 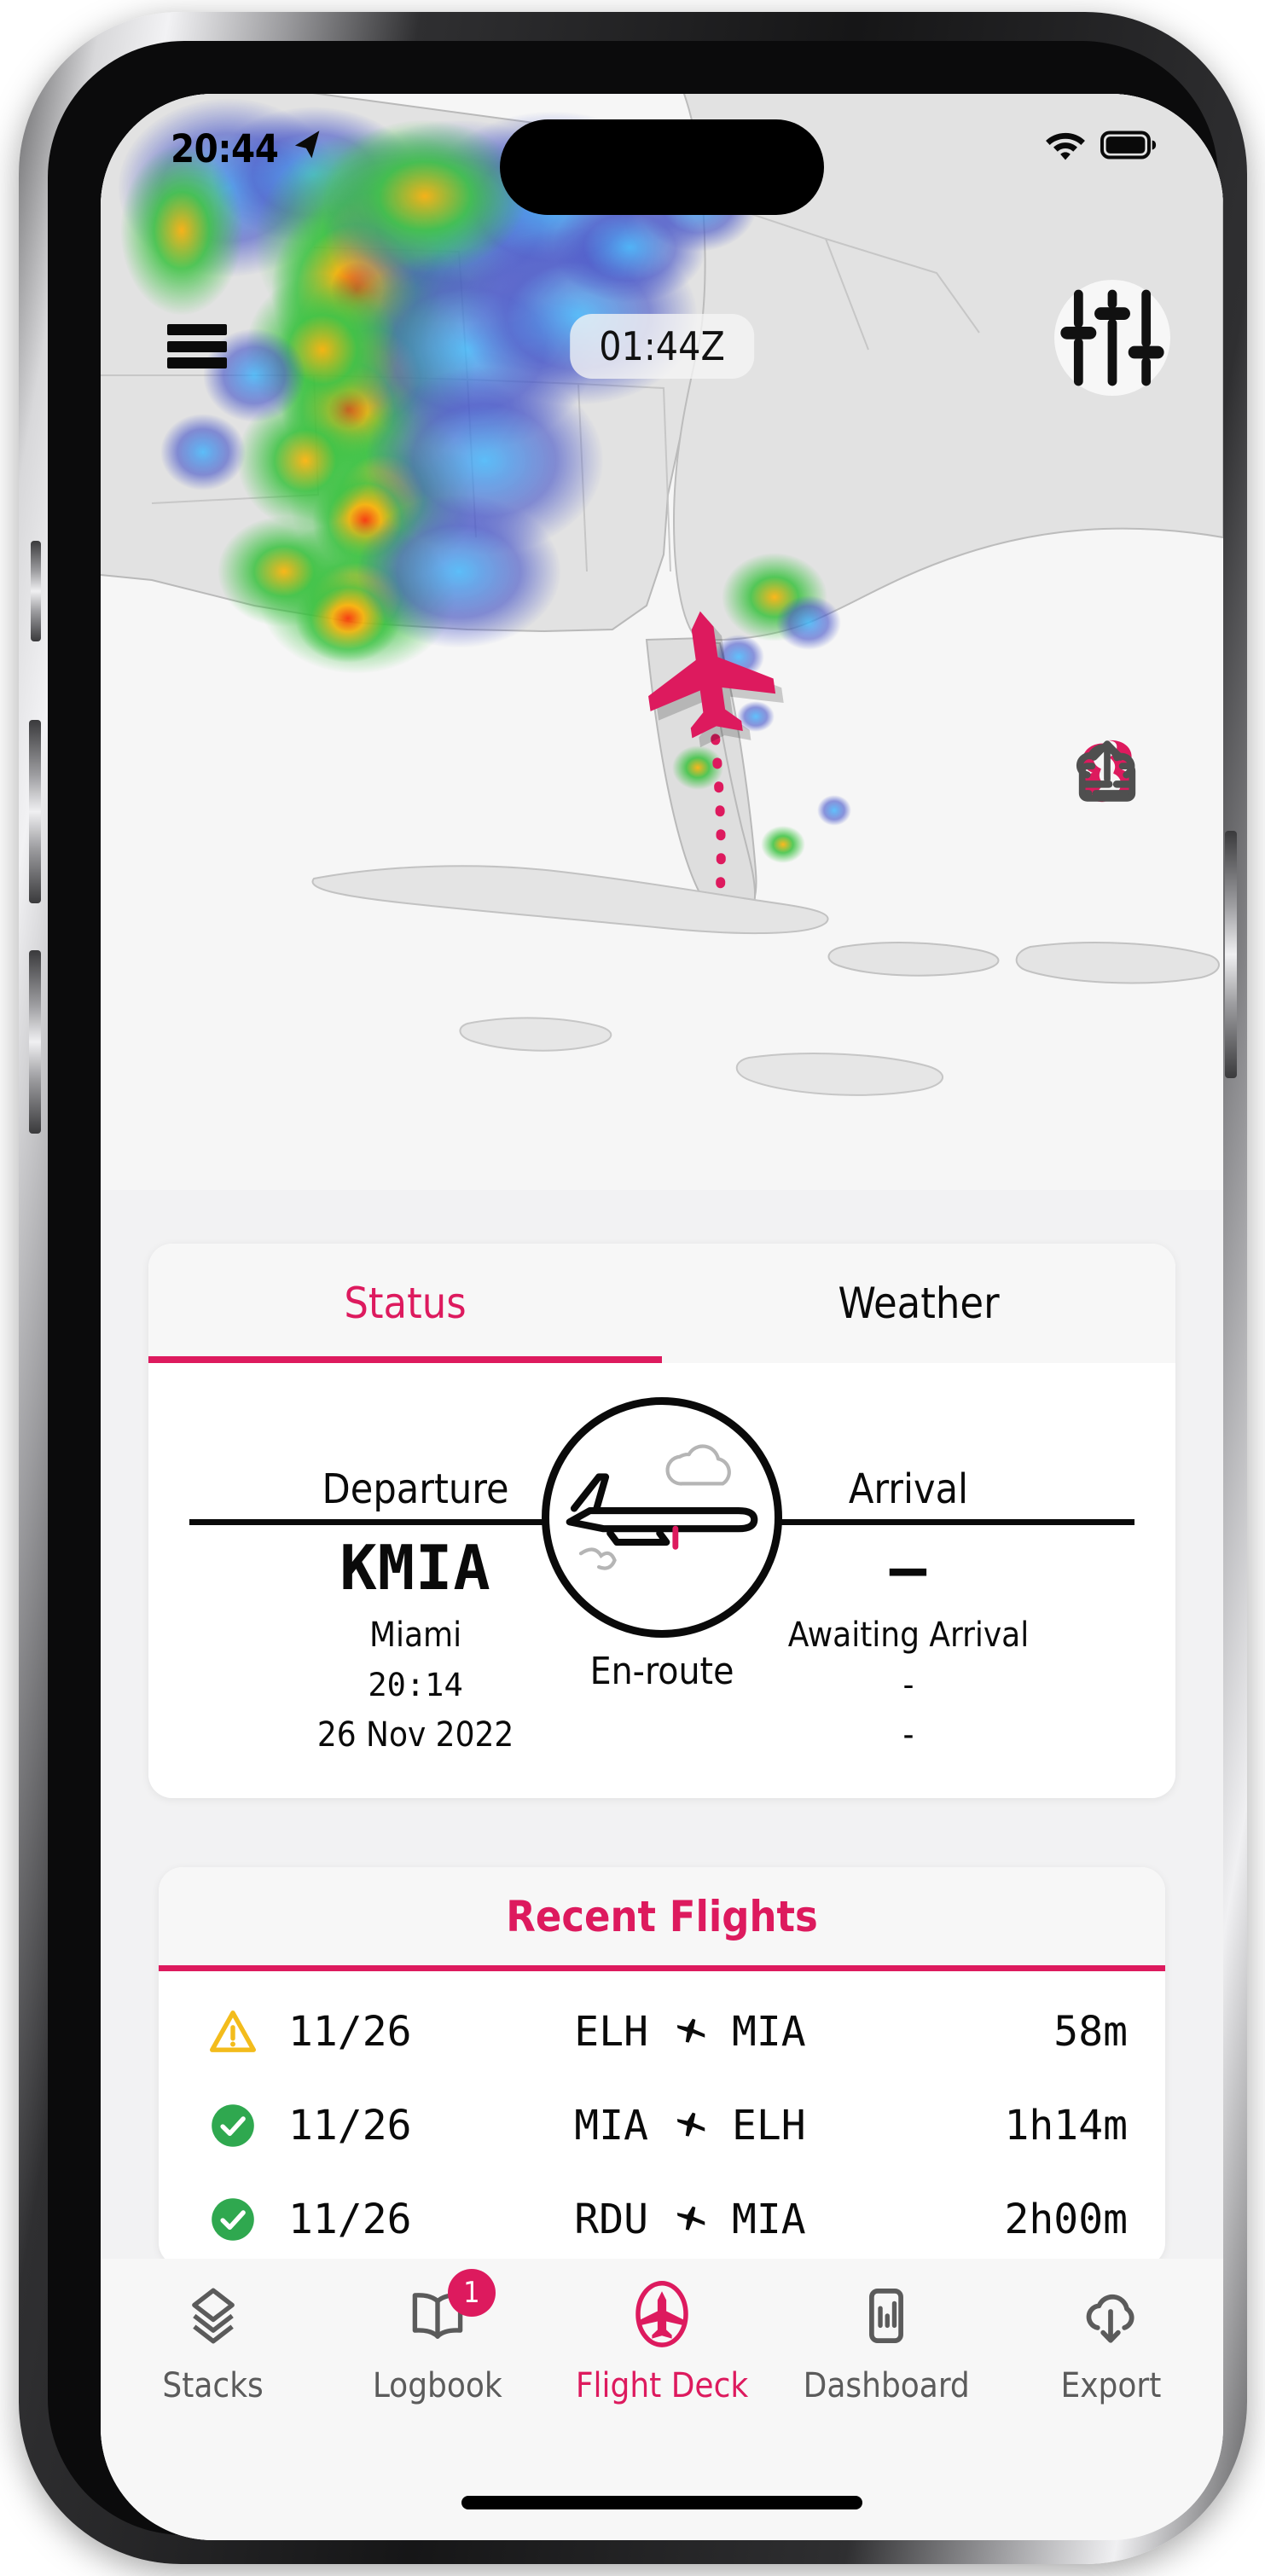 I want to click on stacks-icon, so click(x=213, y=2316).